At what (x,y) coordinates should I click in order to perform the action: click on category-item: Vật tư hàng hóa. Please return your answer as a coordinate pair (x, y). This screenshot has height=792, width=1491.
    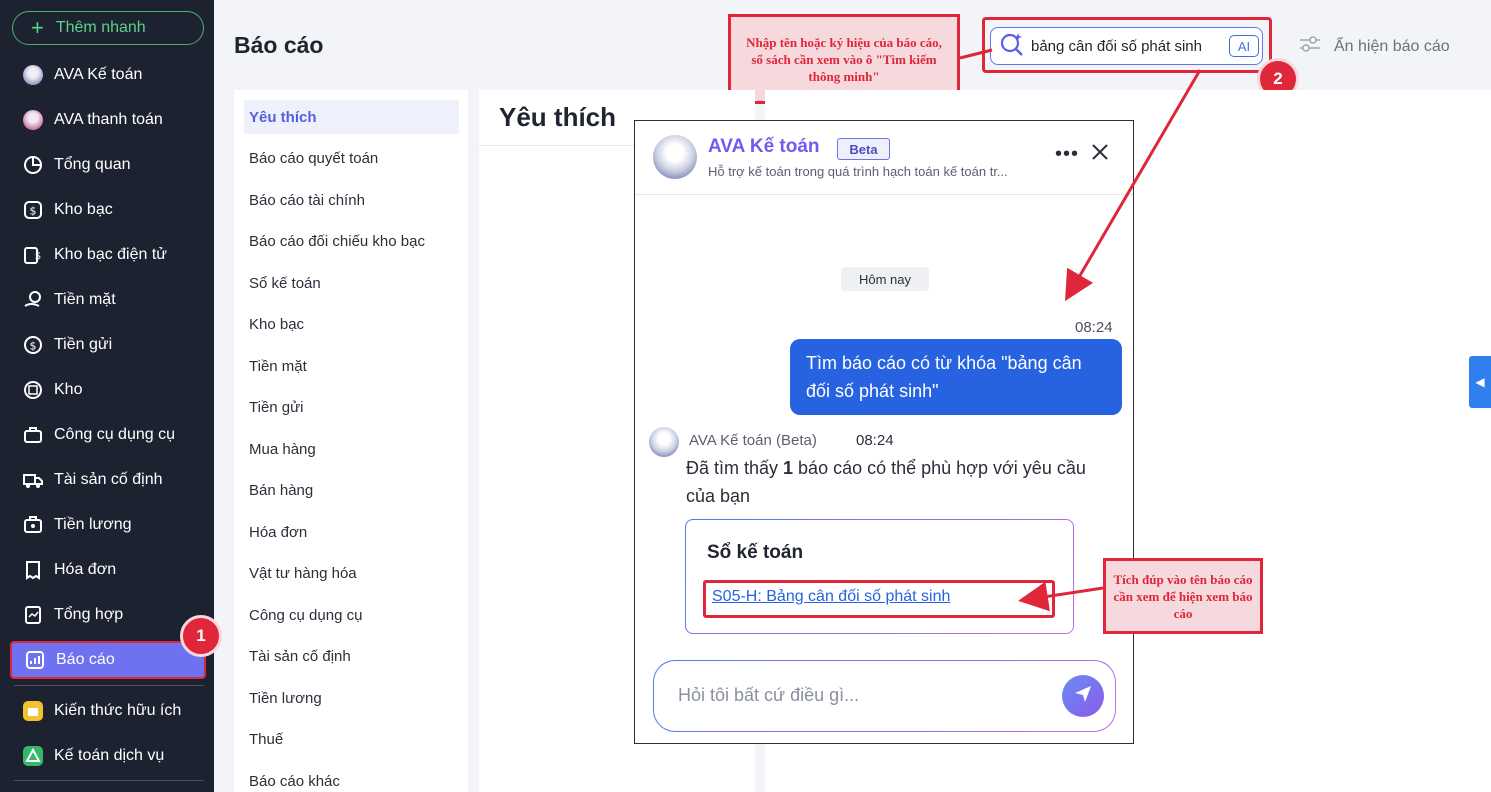
    Looking at the image, I should click on (351, 573).